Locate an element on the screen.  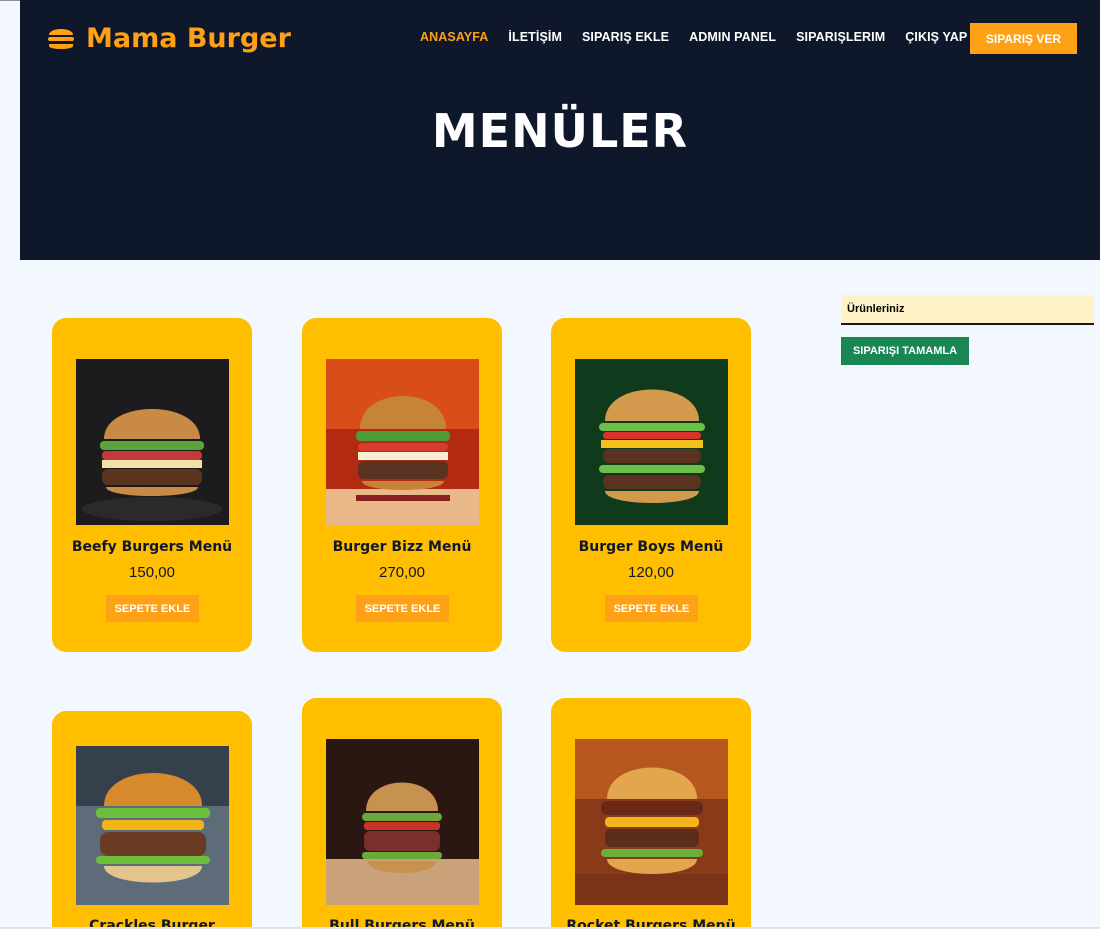
product-card: Beefy Burgers Menü 150,00 SEPETE EKLE is located at coordinates (152, 485).